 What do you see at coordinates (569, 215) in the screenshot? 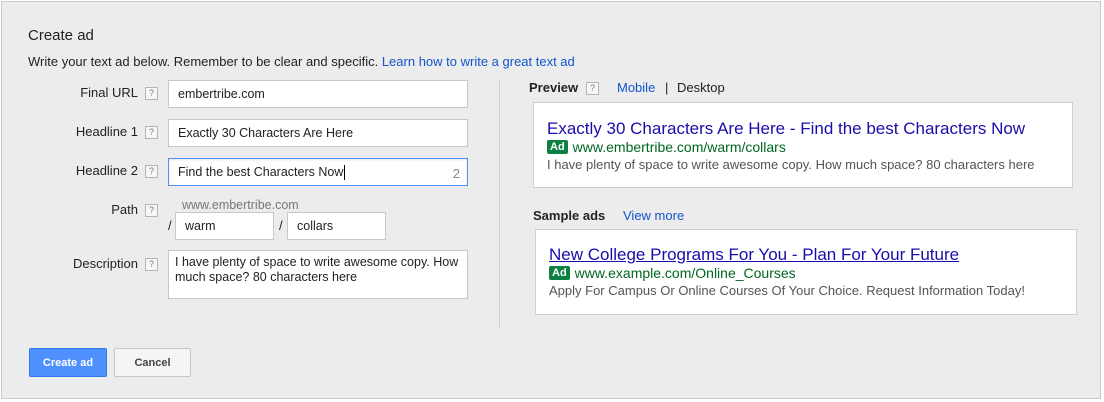
I see `sample-ads-heading: Sample ads` at bounding box center [569, 215].